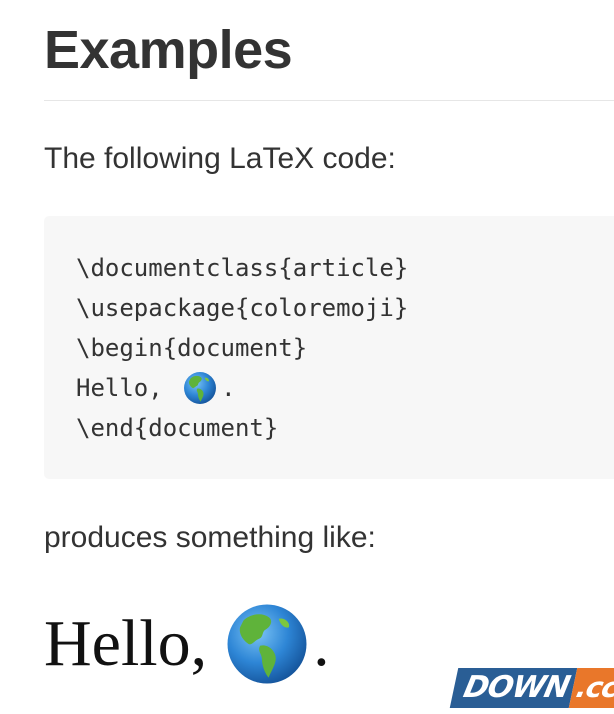  I want to click on code-line: \begin{document}, so click(192, 348).